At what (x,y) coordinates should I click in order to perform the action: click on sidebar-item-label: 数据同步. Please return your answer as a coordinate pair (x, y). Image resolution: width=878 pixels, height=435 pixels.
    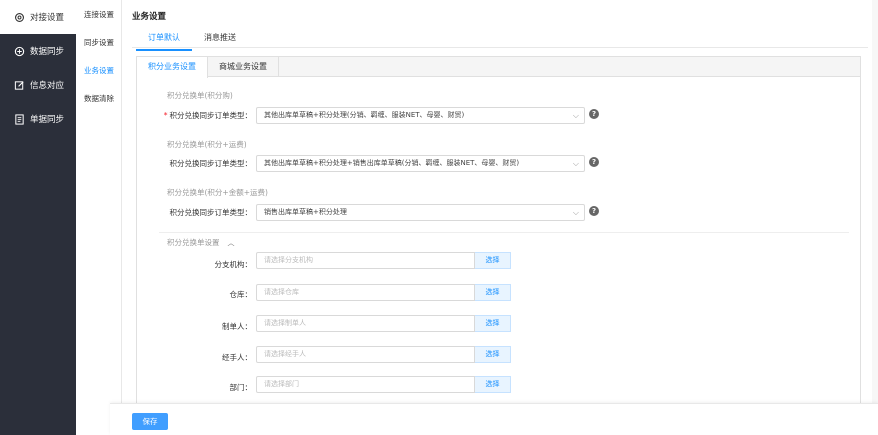
    Looking at the image, I should click on (47, 52).